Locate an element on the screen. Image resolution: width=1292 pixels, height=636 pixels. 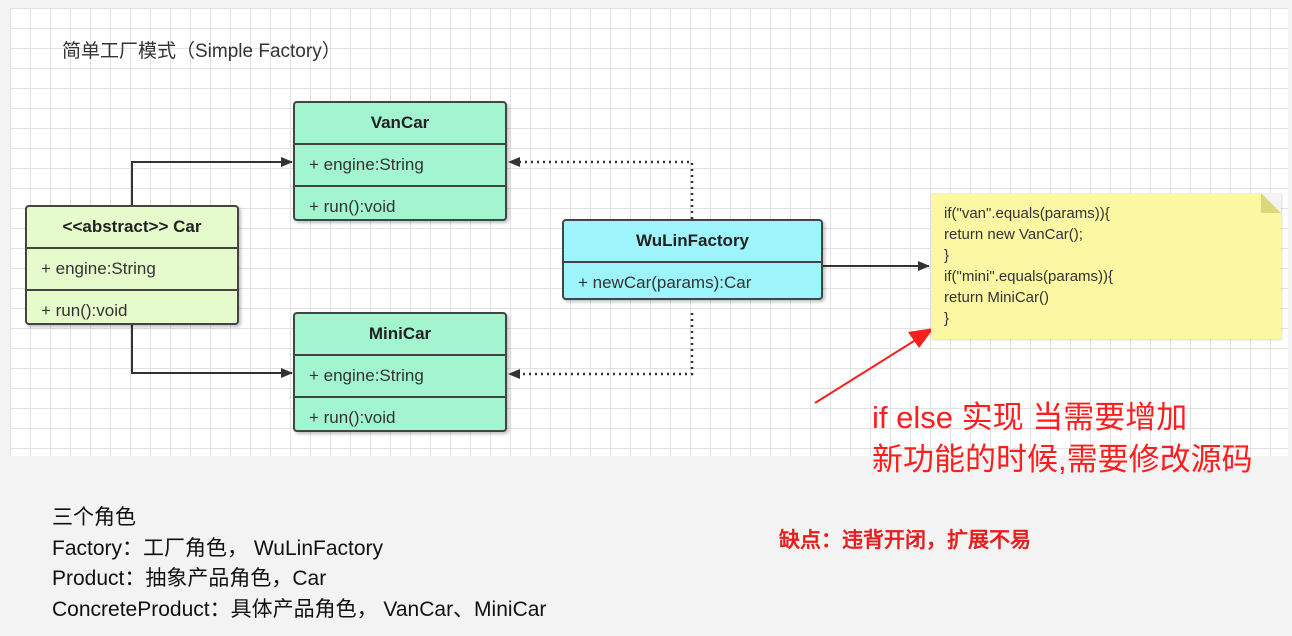
class-method: + newCar(params):Car is located at coordinates (665, 282).